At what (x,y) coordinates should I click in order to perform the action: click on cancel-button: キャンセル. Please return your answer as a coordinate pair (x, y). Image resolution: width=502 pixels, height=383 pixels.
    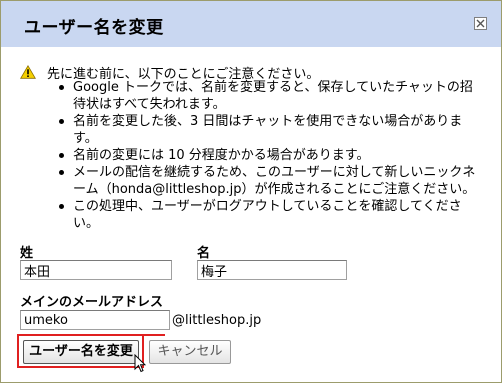
    Looking at the image, I should click on (190, 352).